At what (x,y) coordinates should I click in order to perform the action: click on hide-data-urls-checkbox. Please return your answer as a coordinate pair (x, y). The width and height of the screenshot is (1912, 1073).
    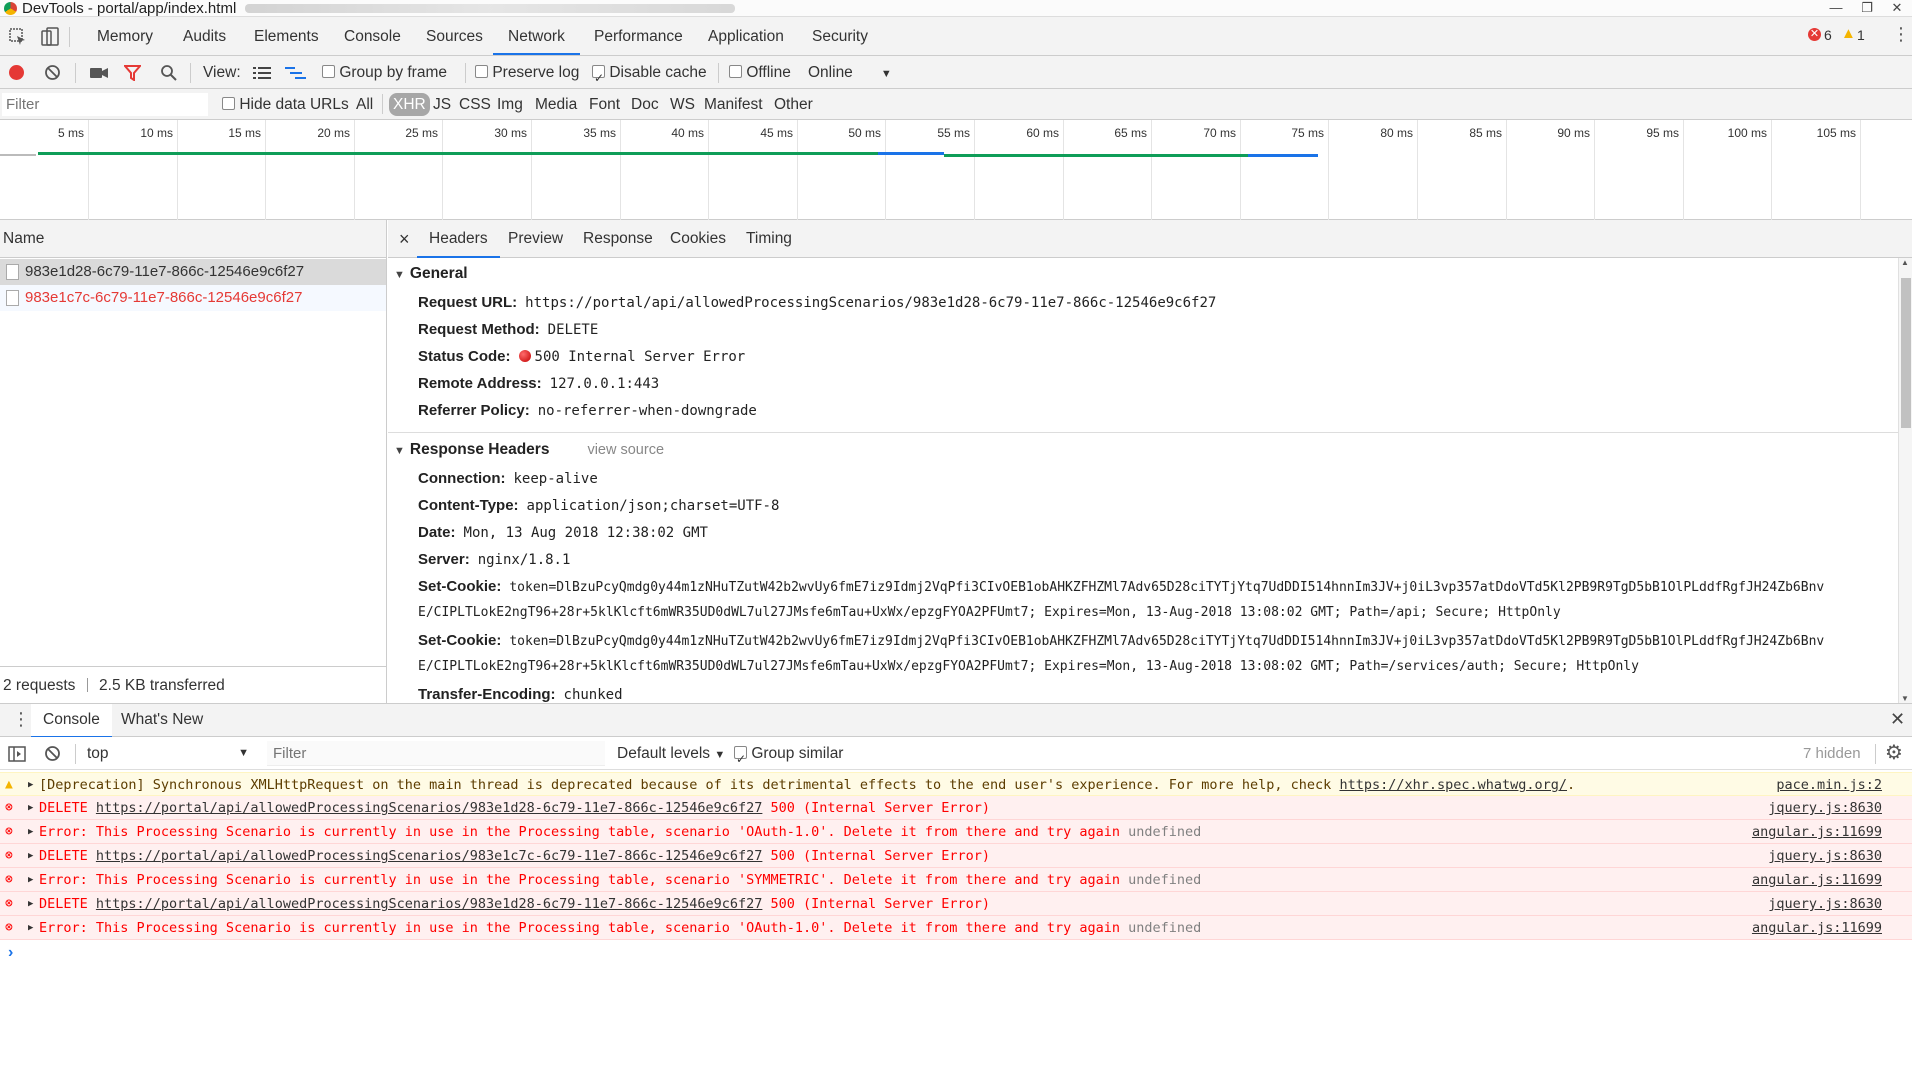
    Looking at the image, I should click on (228, 103).